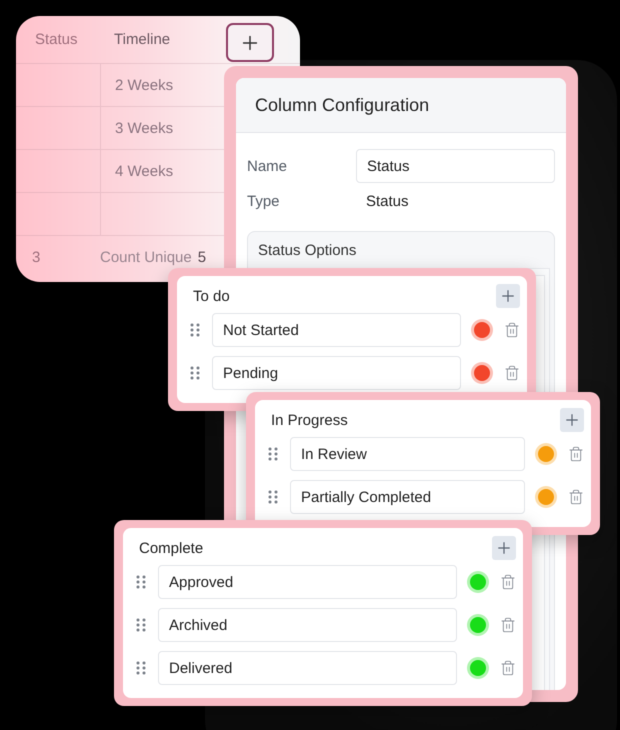 This screenshot has height=730, width=620. Describe the element at coordinates (56, 39) in the screenshot. I see `column-header: Status` at that location.